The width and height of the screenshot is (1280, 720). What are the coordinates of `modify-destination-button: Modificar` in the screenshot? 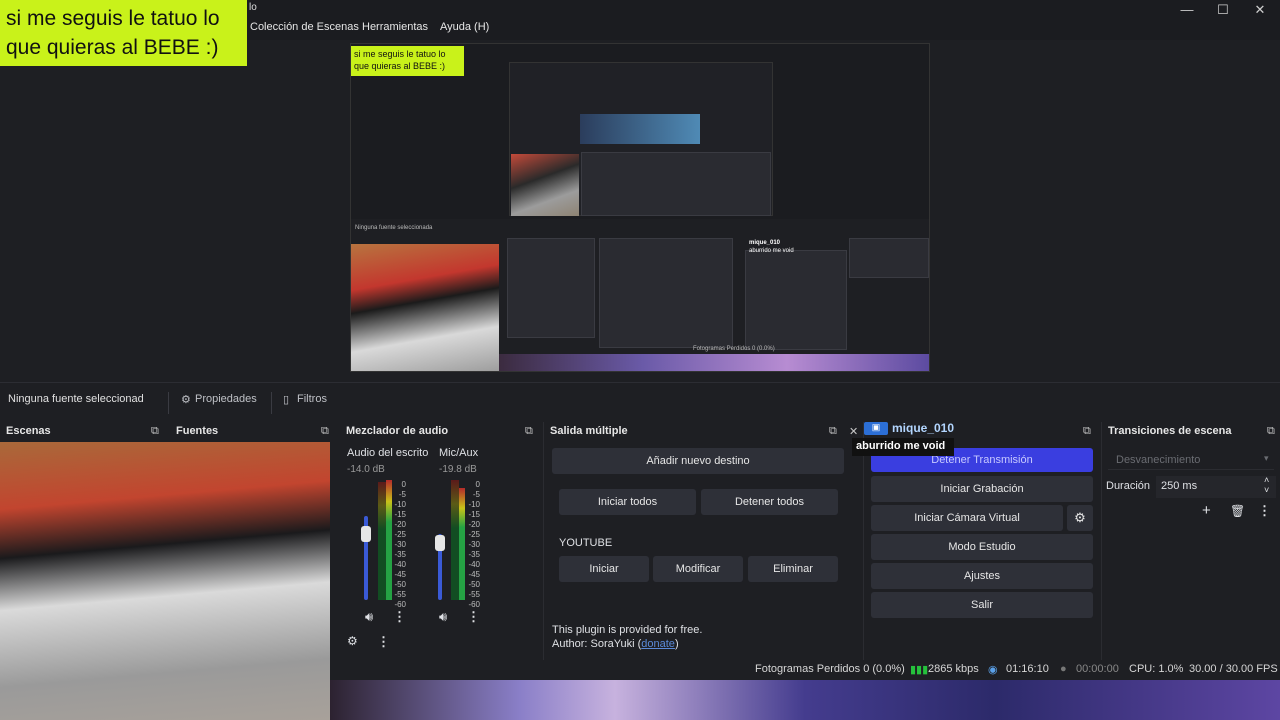 It's located at (698, 569).